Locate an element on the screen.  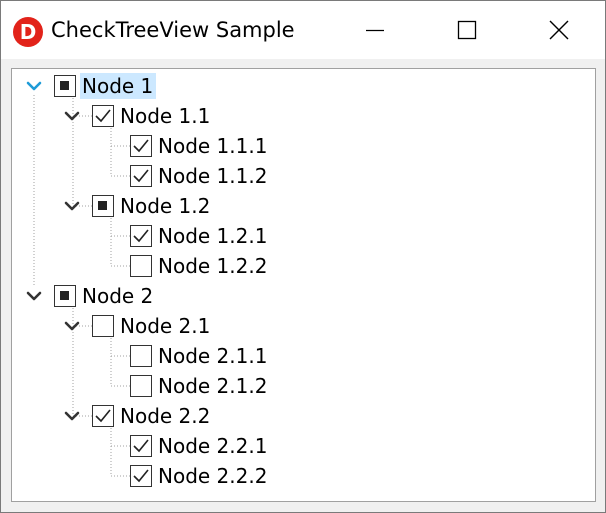
tree-node: Node 1.2.2 is located at coordinates (292, 267).